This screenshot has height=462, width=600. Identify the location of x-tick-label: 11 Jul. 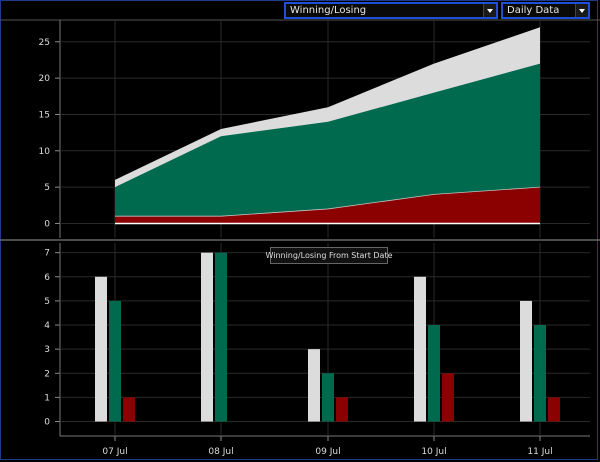
(539, 452).